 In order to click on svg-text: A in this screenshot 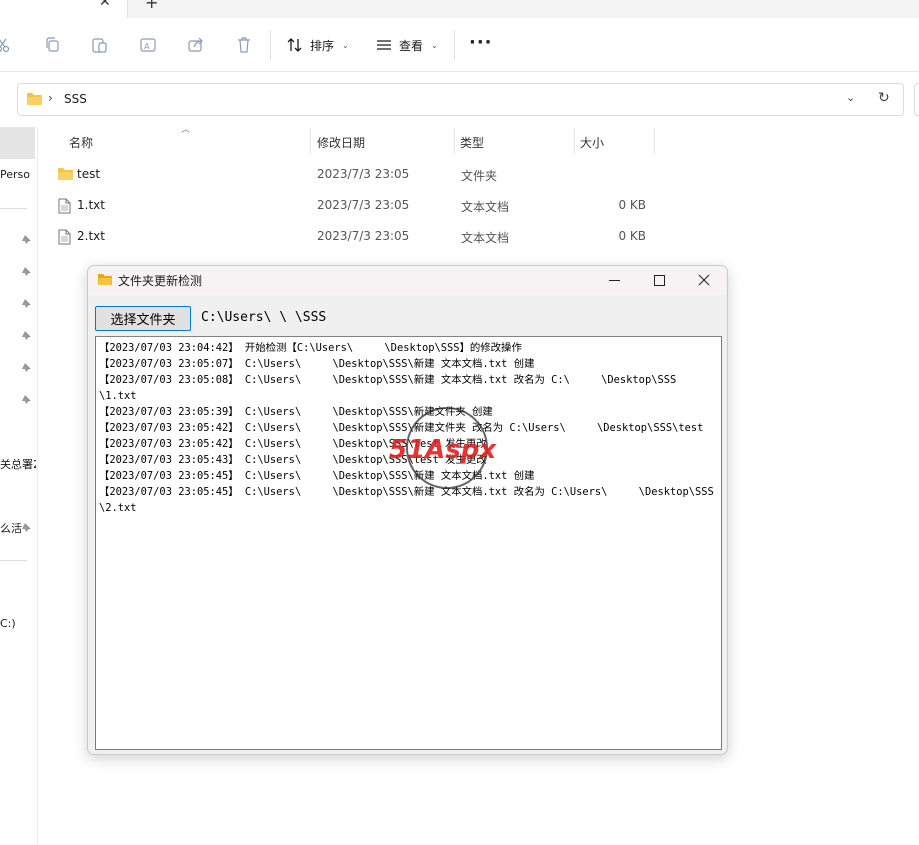, I will do `click(147, 46)`.